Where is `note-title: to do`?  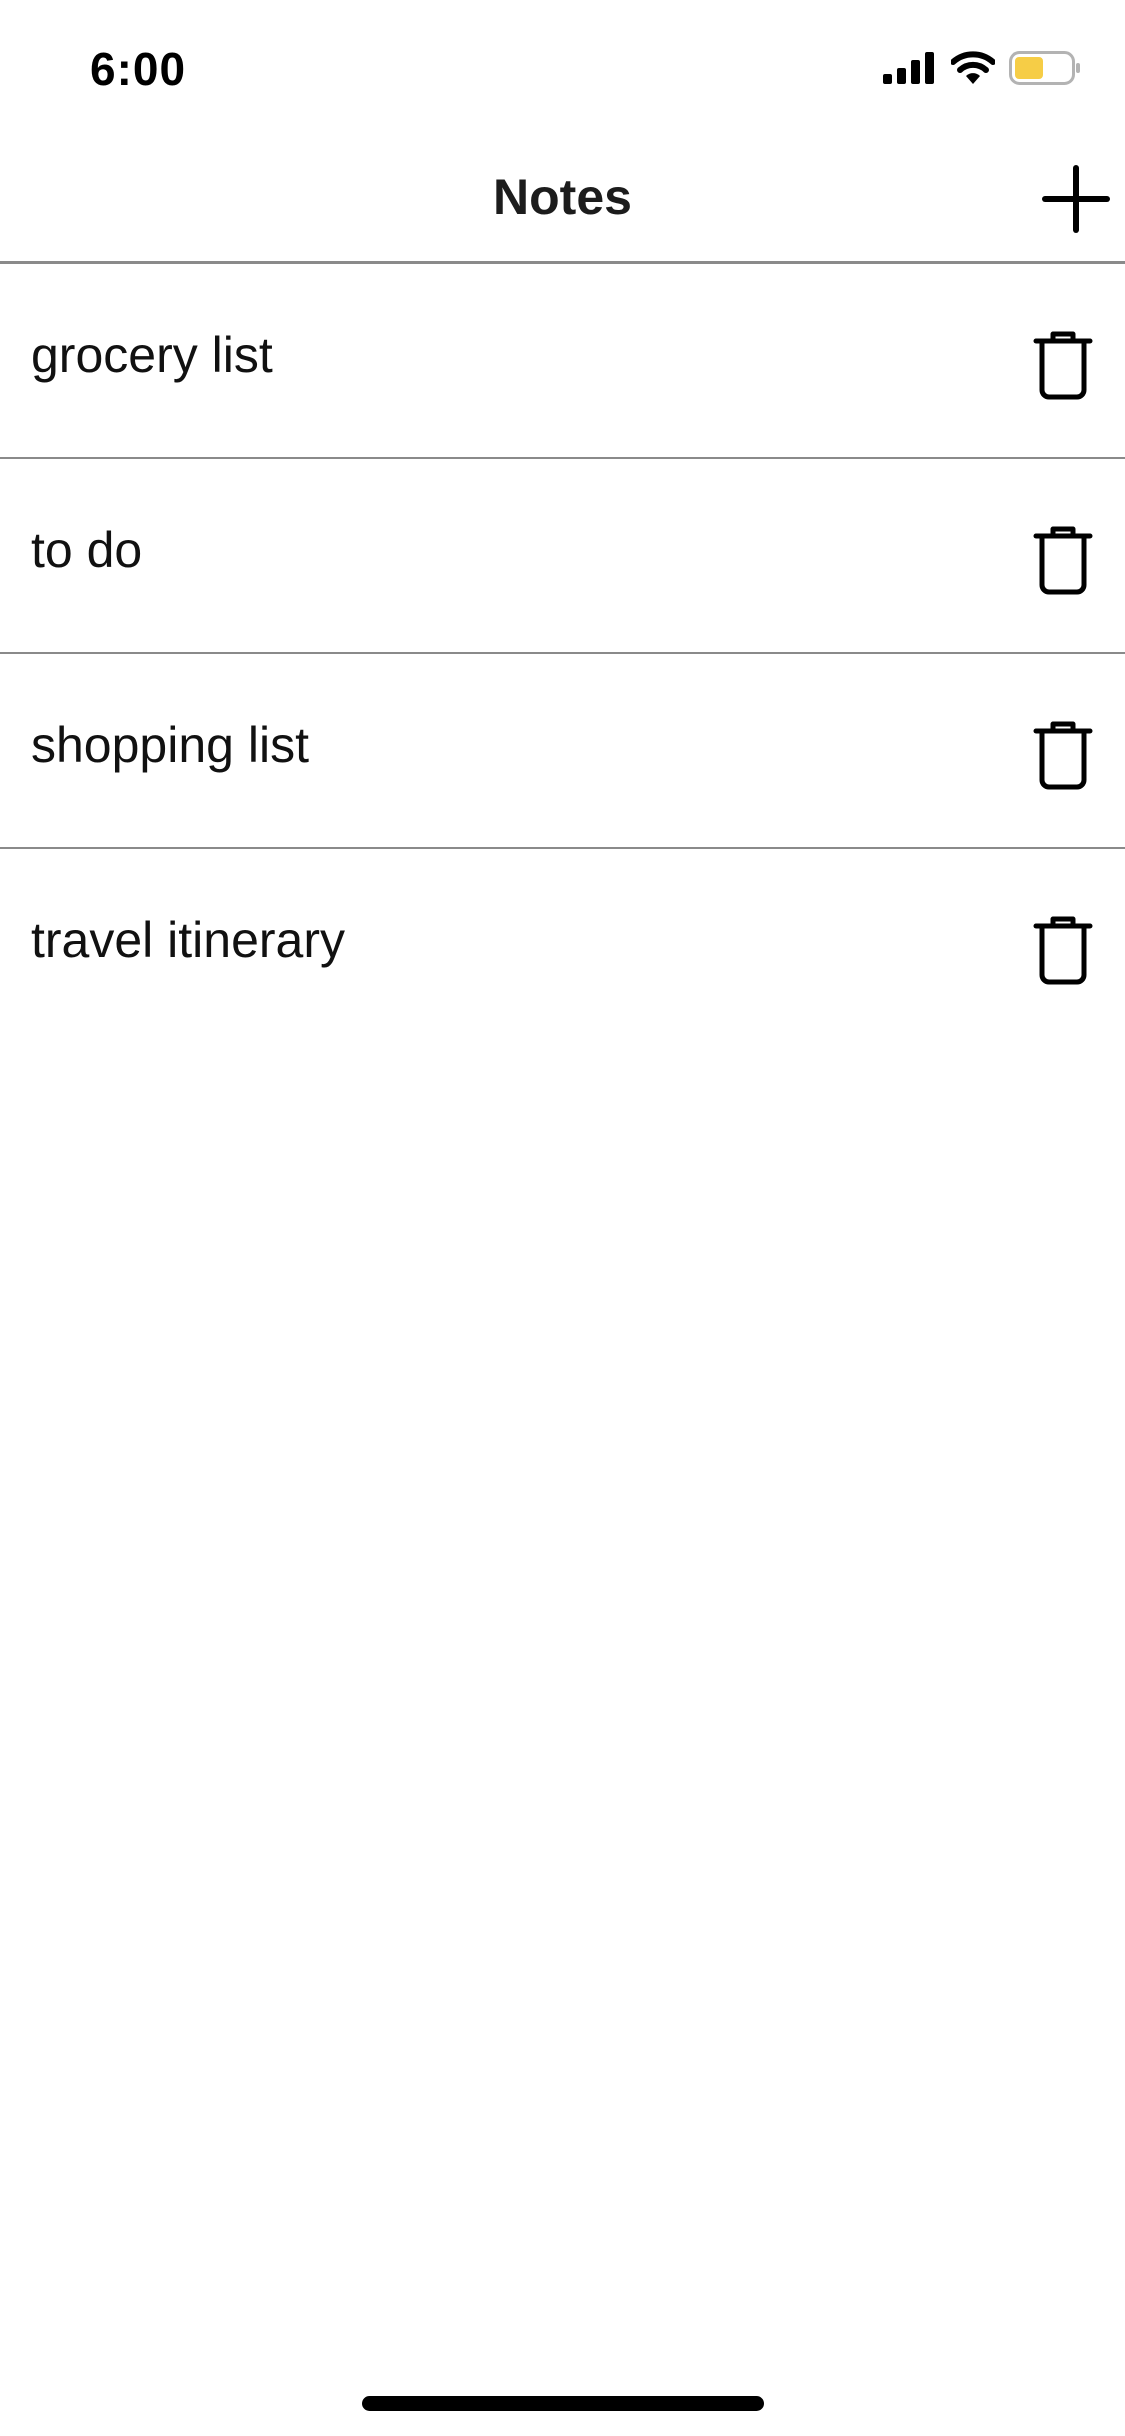
note-title: to do is located at coordinates (87, 550).